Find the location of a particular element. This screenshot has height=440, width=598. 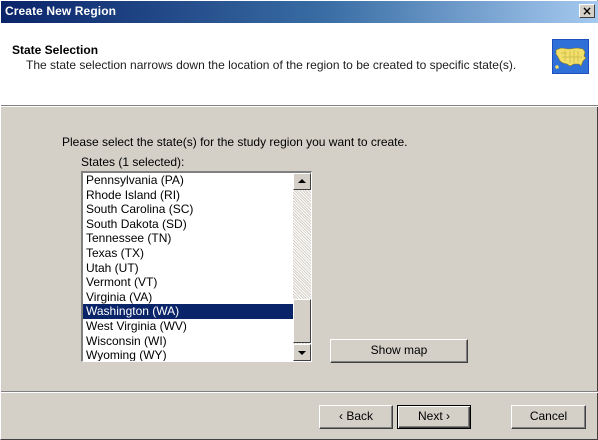

state-list-item: South Dakota (SD) is located at coordinates (188, 224).